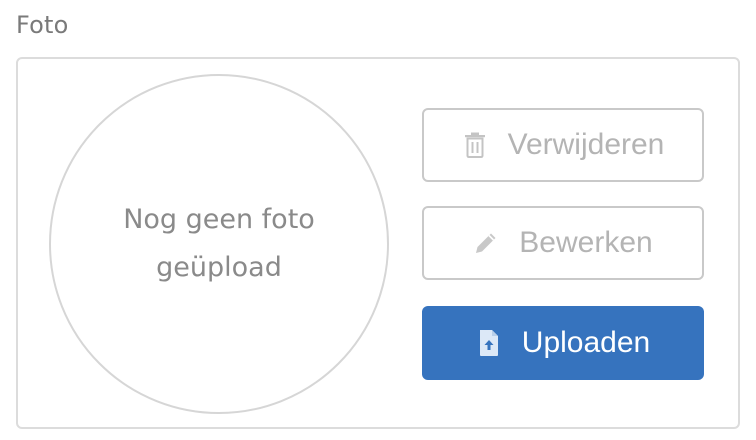  I want to click on photo-placeholder-text: Nog geen foto geüpload, so click(219, 243).